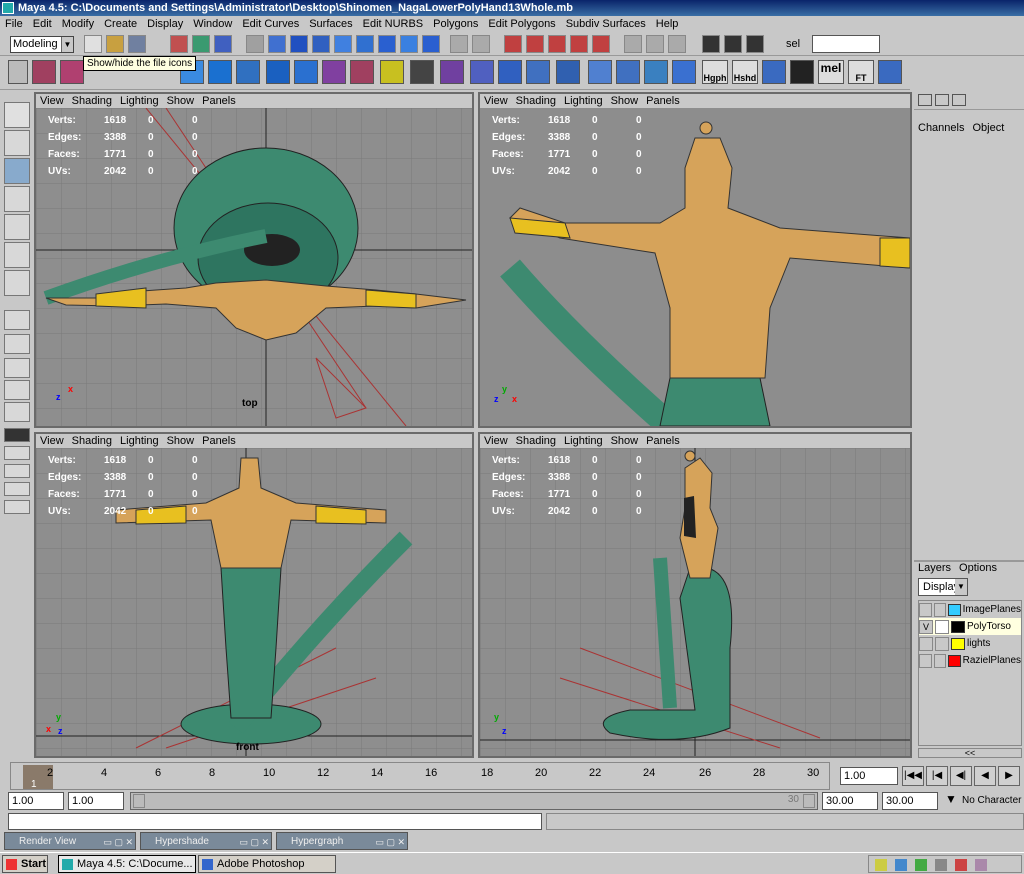  What do you see at coordinates (481, 44) in the screenshot?
I see `highlight-selection-icon` at bounding box center [481, 44].